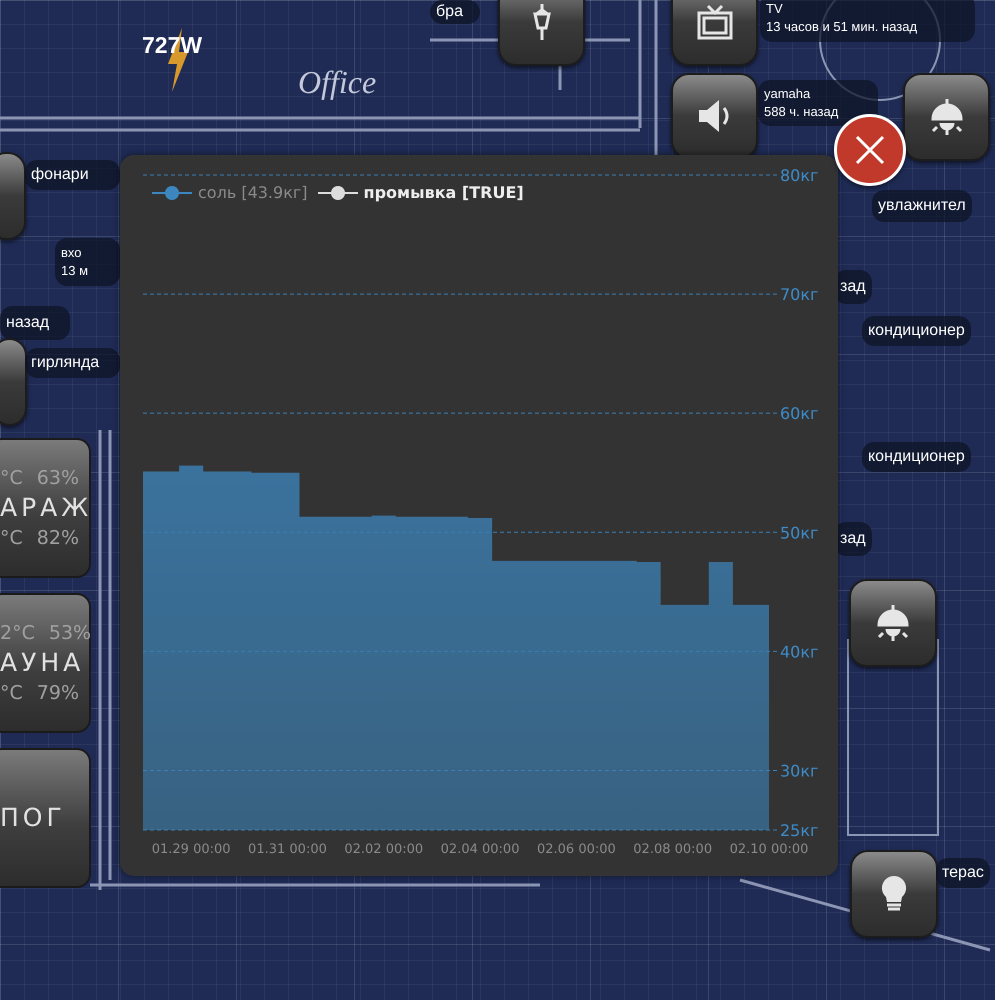  Describe the element at coordinates (714, 22) in the screenshot. I see `tv-icon` at that location.